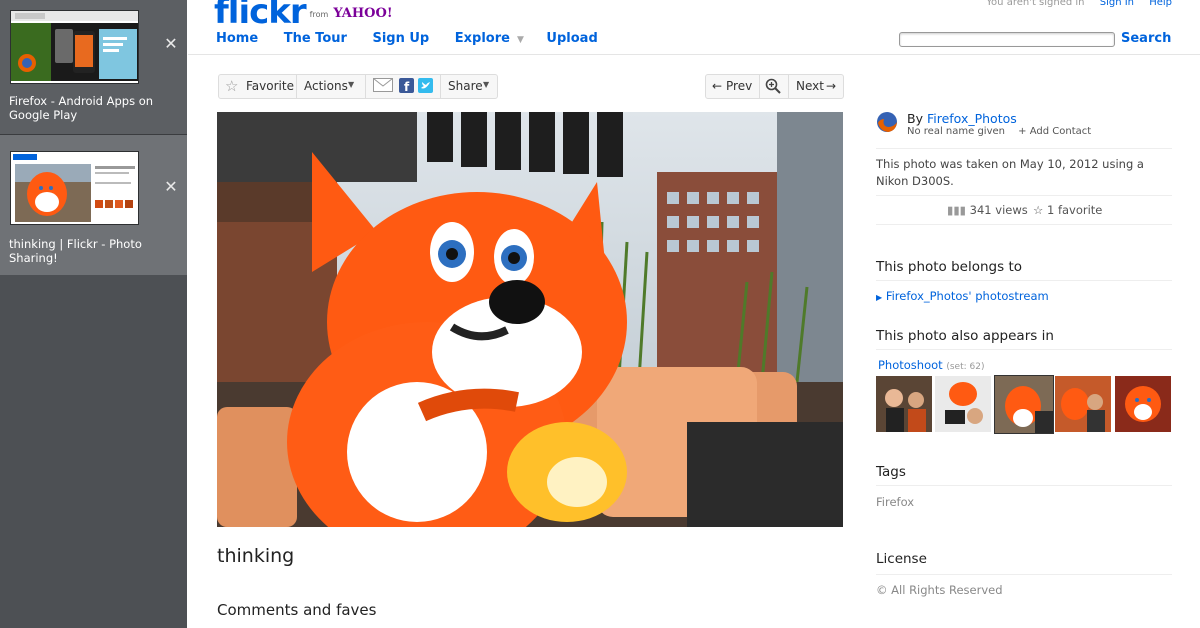  I want to click on tab-flickr-thinking: thinking | Flickr - Photo Sharing! ✕, so click(93, 205).